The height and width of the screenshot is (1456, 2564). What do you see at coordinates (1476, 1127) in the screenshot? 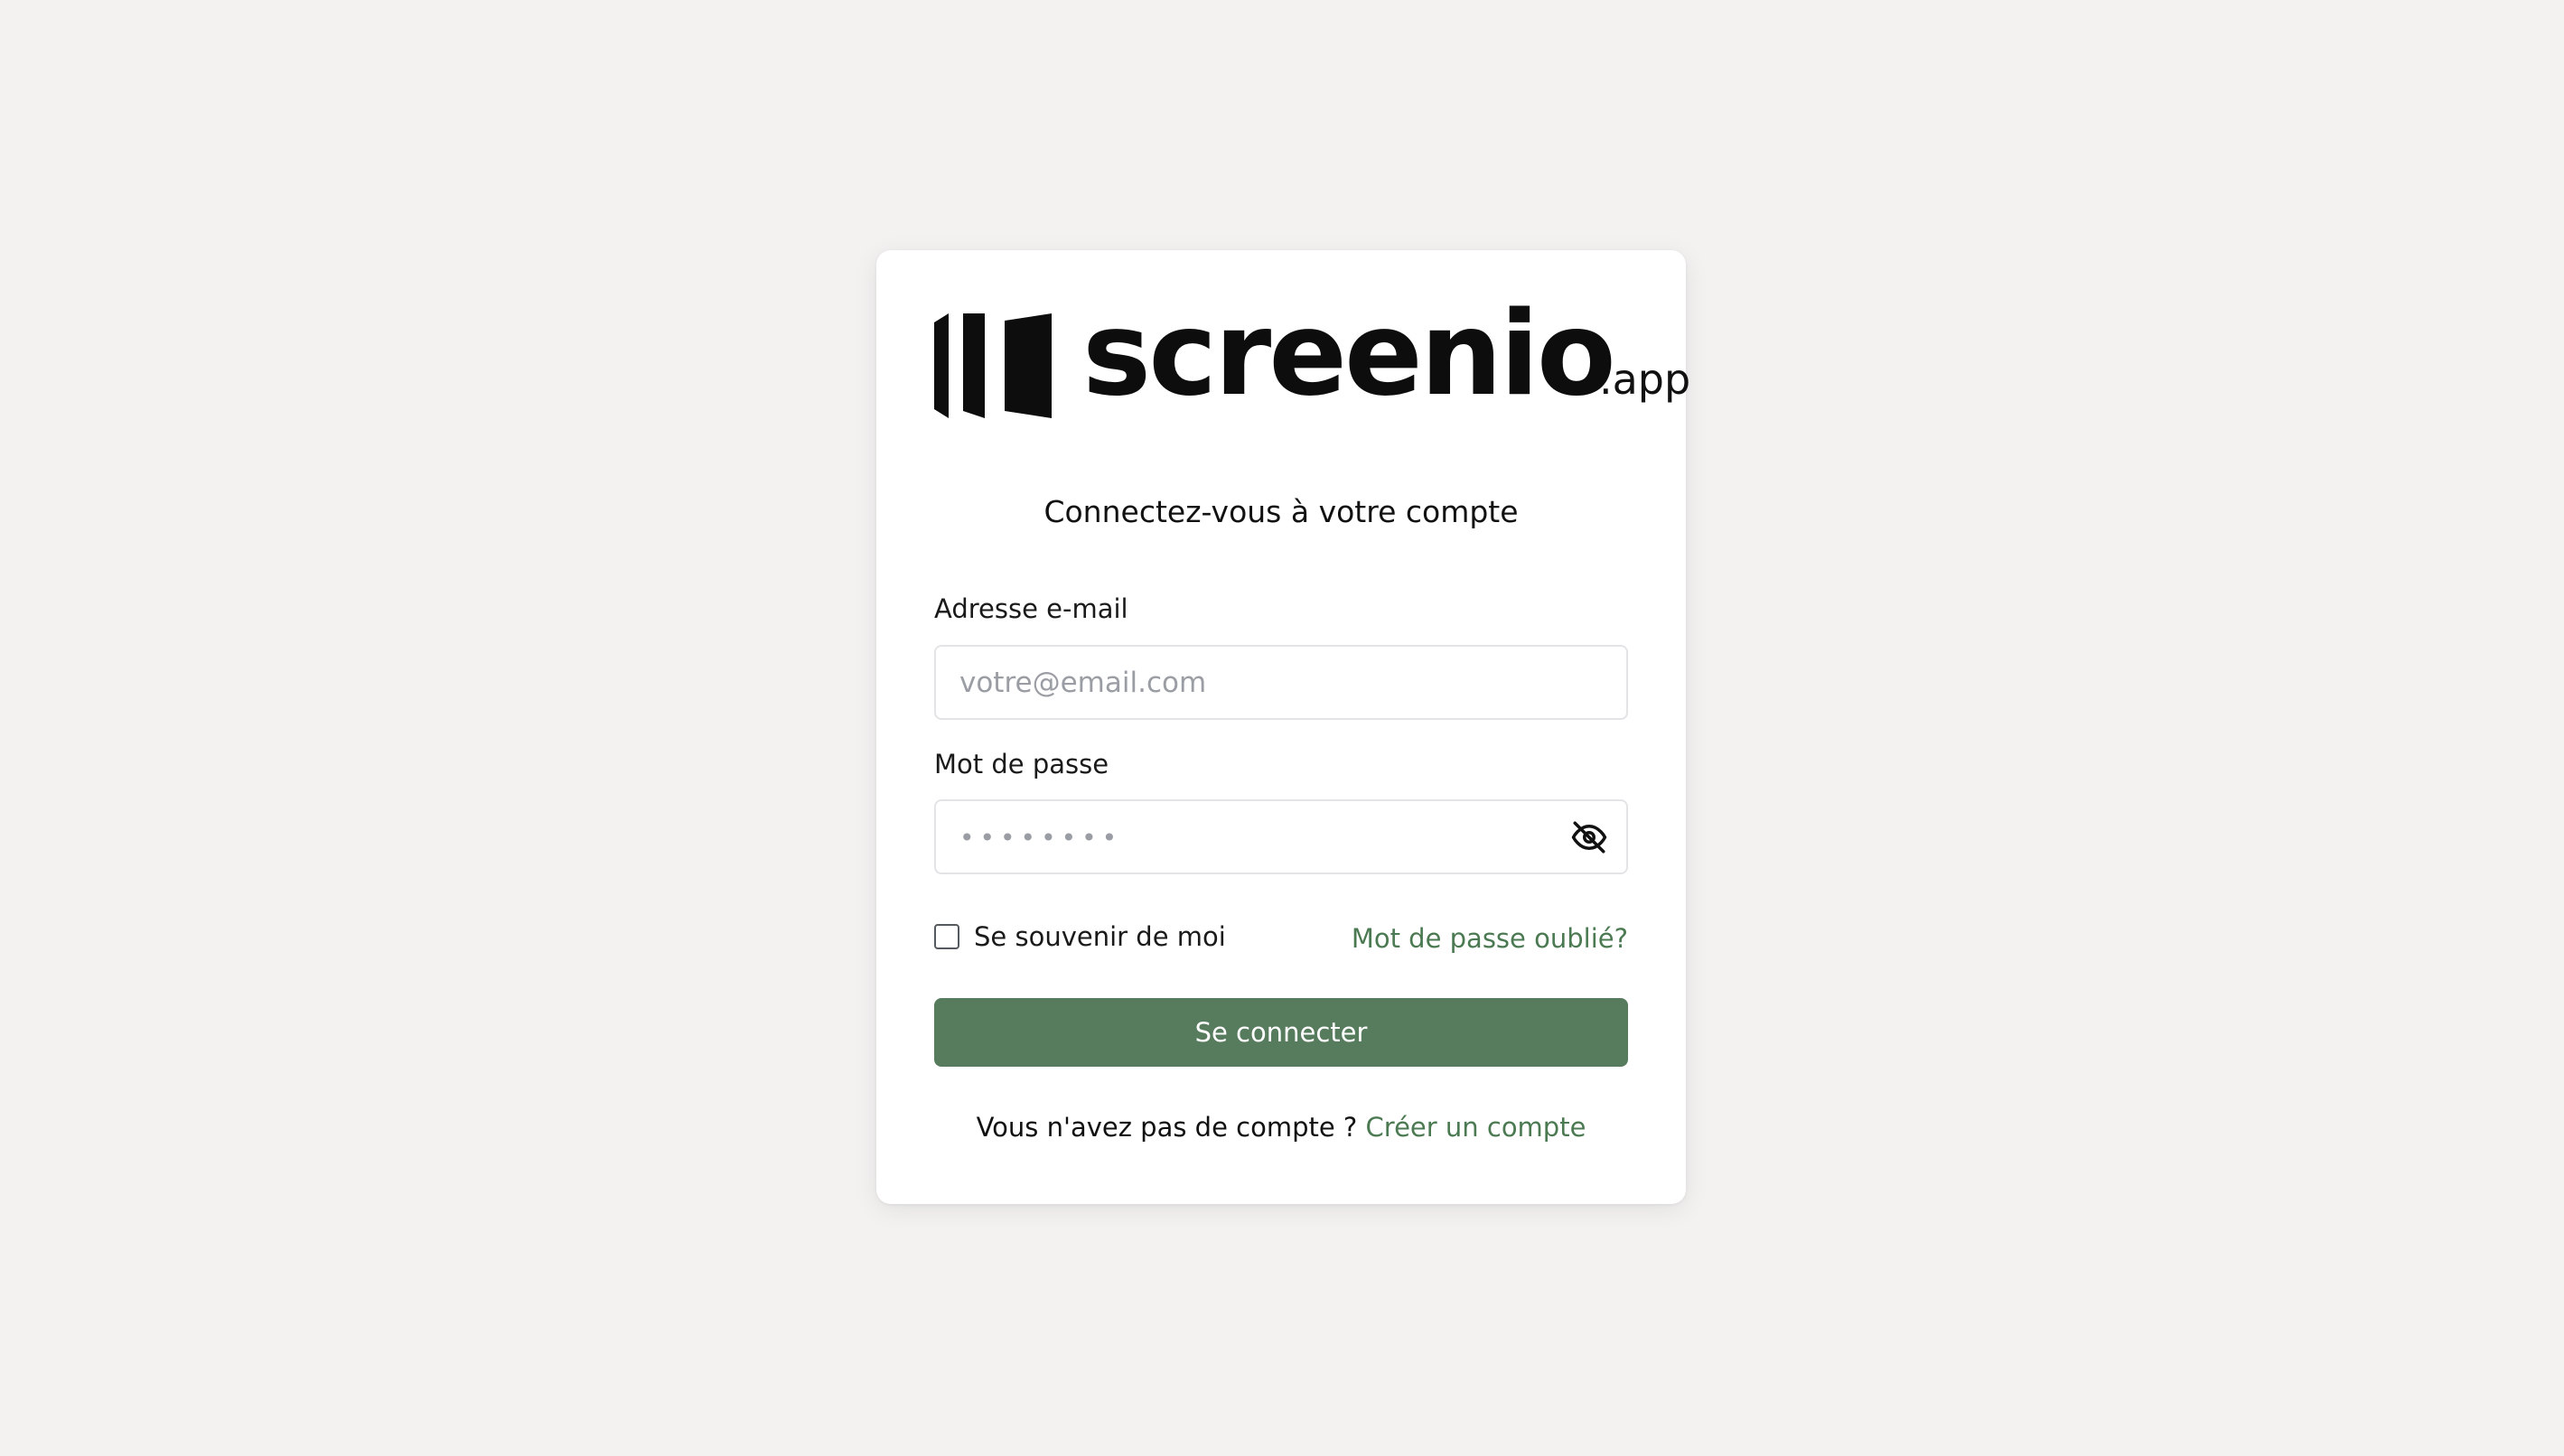
I see `signup-link: Créer un compte` at bounding box center [1476, 1127].